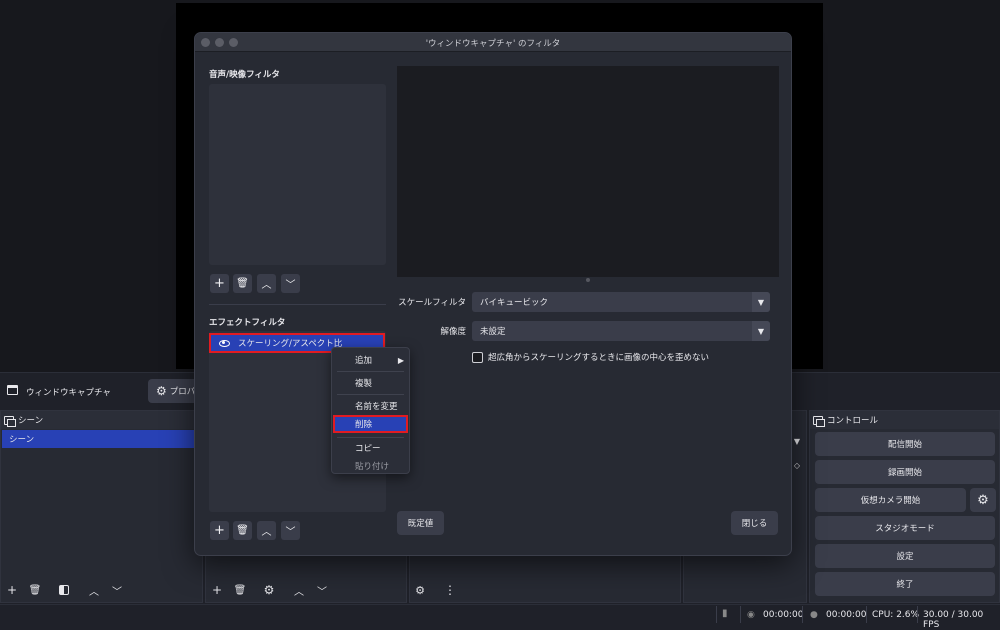 This screenshot has width=1000, height=630. Describe the element at coordinates (453, 332) in the screenshot. I see `resolution-label: 解像度` at that location.